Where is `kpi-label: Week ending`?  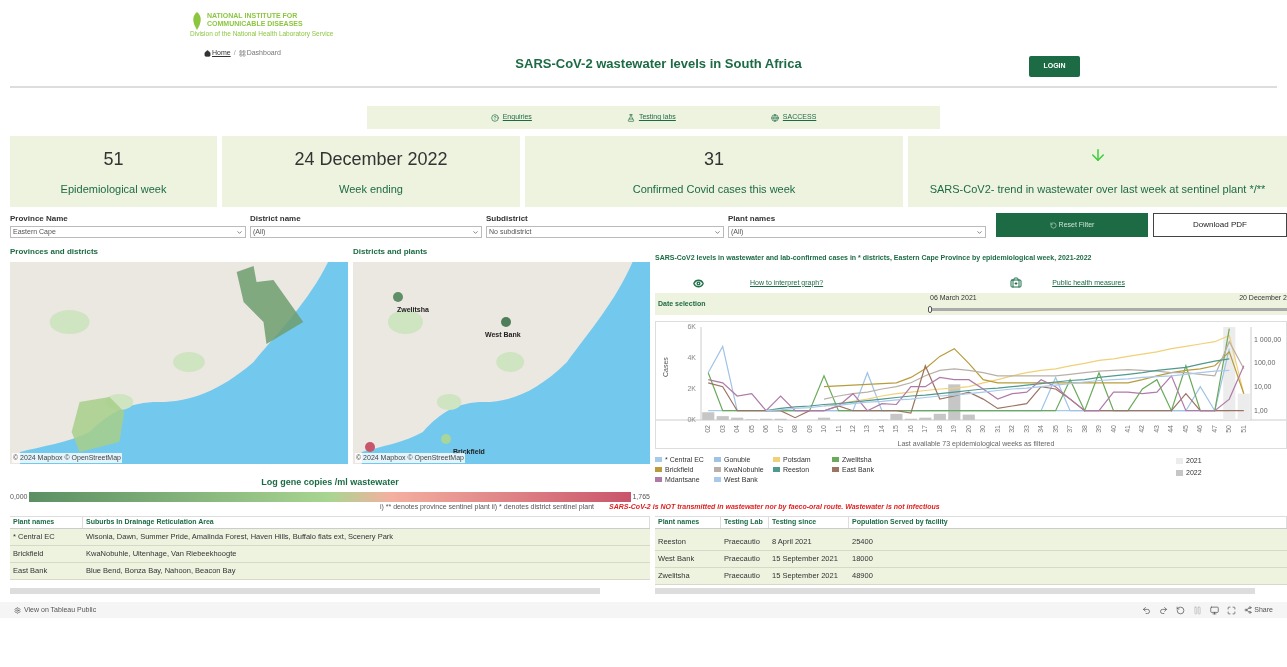 kpi-label: Week ending is located at coordinates (371, 189).